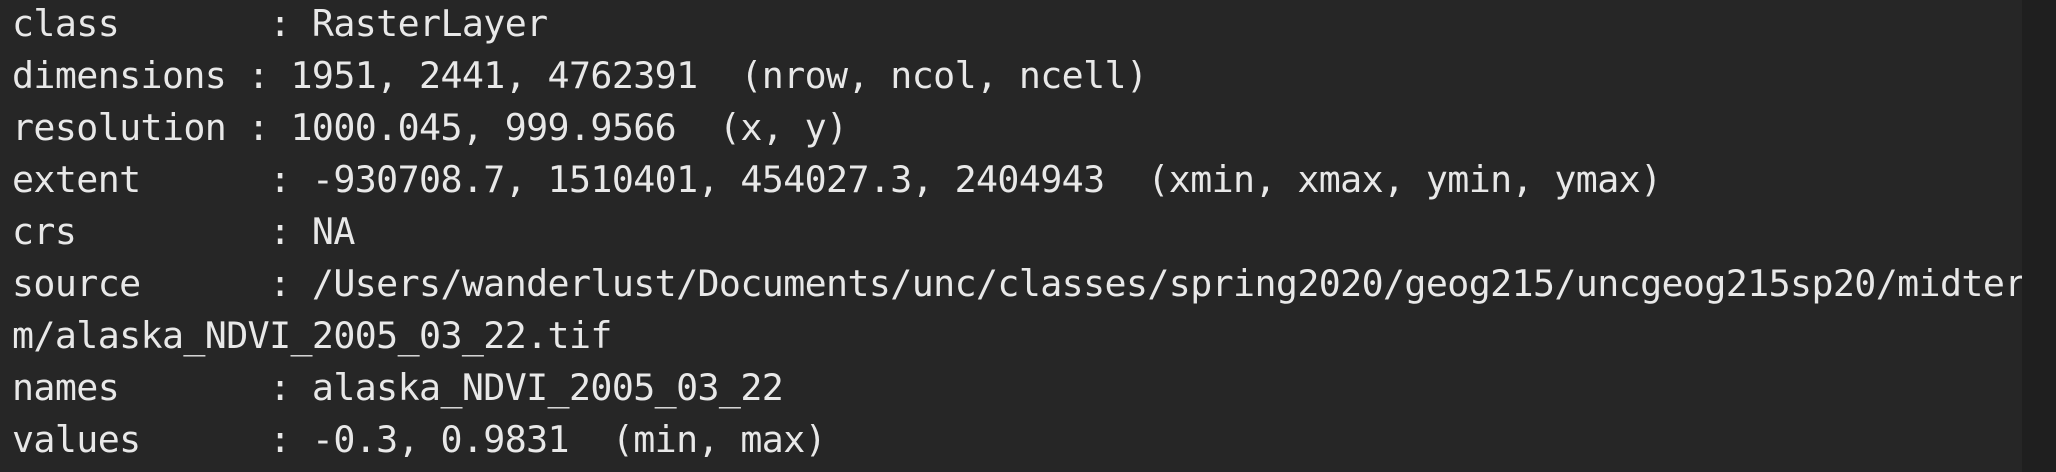 The height and width of the screenshot is (472, 2056). What do you see at coordinates (183, 231) in the screenshot?
I see `output-line-crs: crs : NA` at bounding box center [183, 231].